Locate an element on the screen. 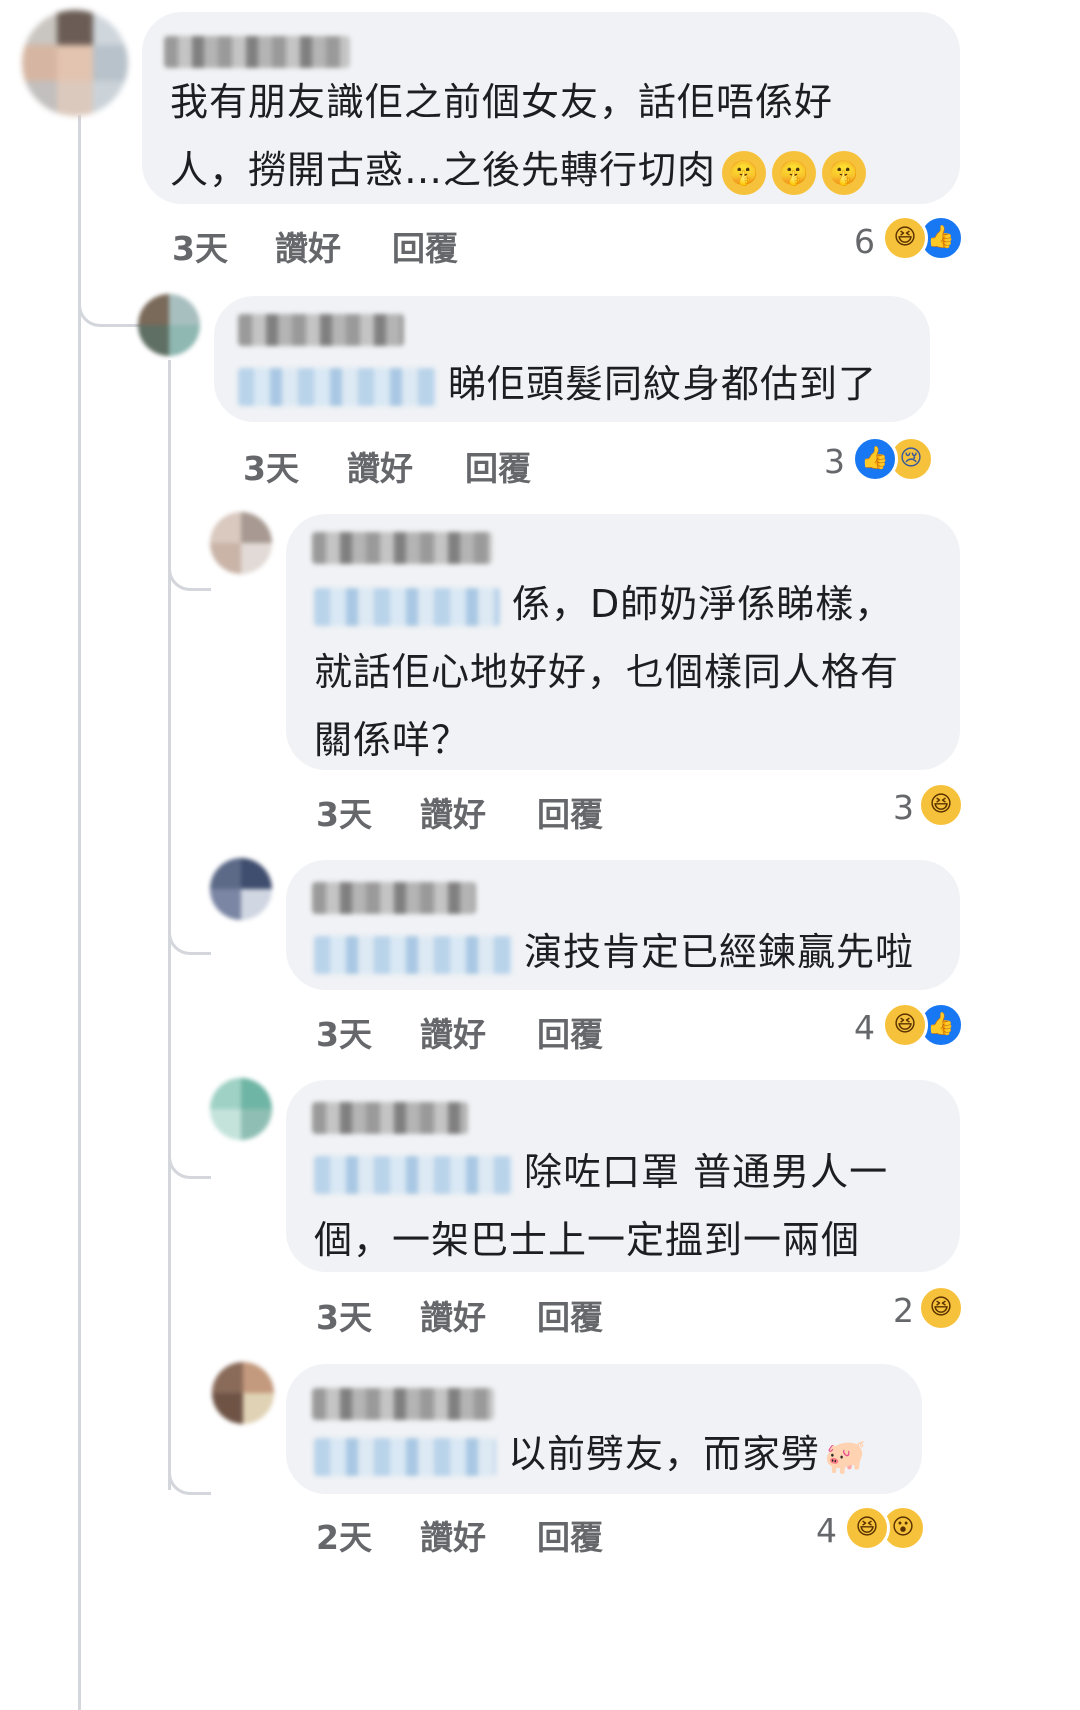  comment-time: 2天 is located at coordinates (344, 1535).